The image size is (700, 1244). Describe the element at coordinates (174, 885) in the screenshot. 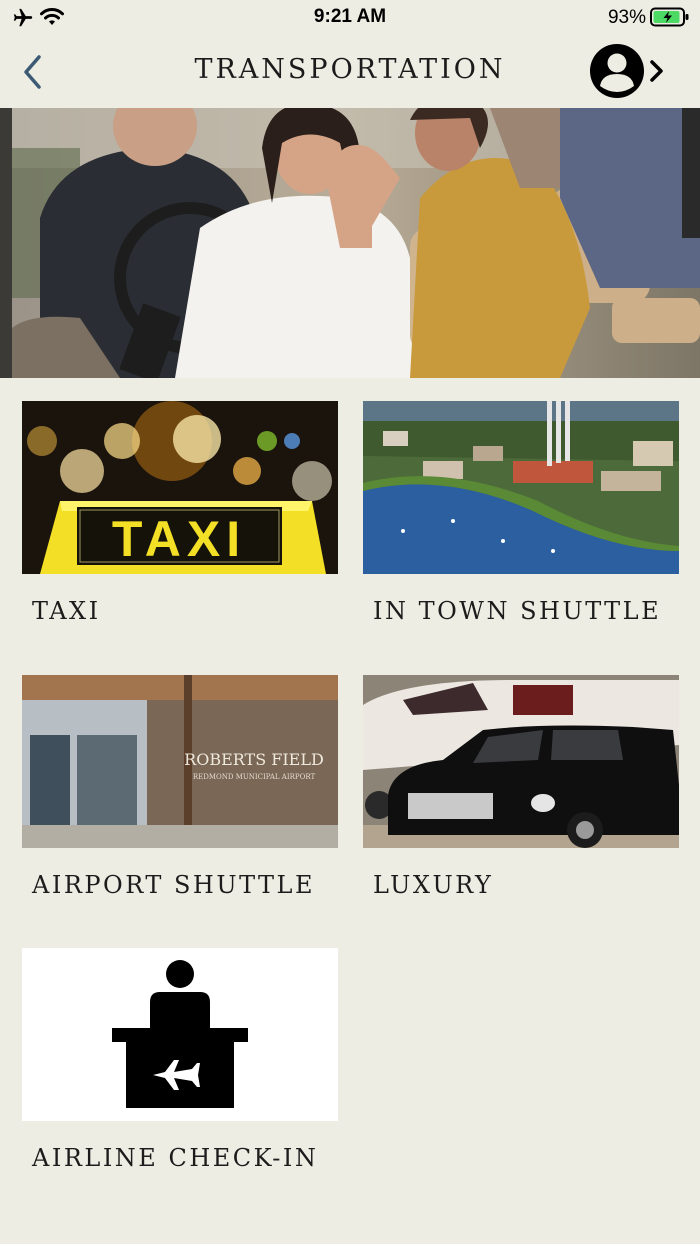

I see `option-label: AIRPORT SHUTTLE` at that location.